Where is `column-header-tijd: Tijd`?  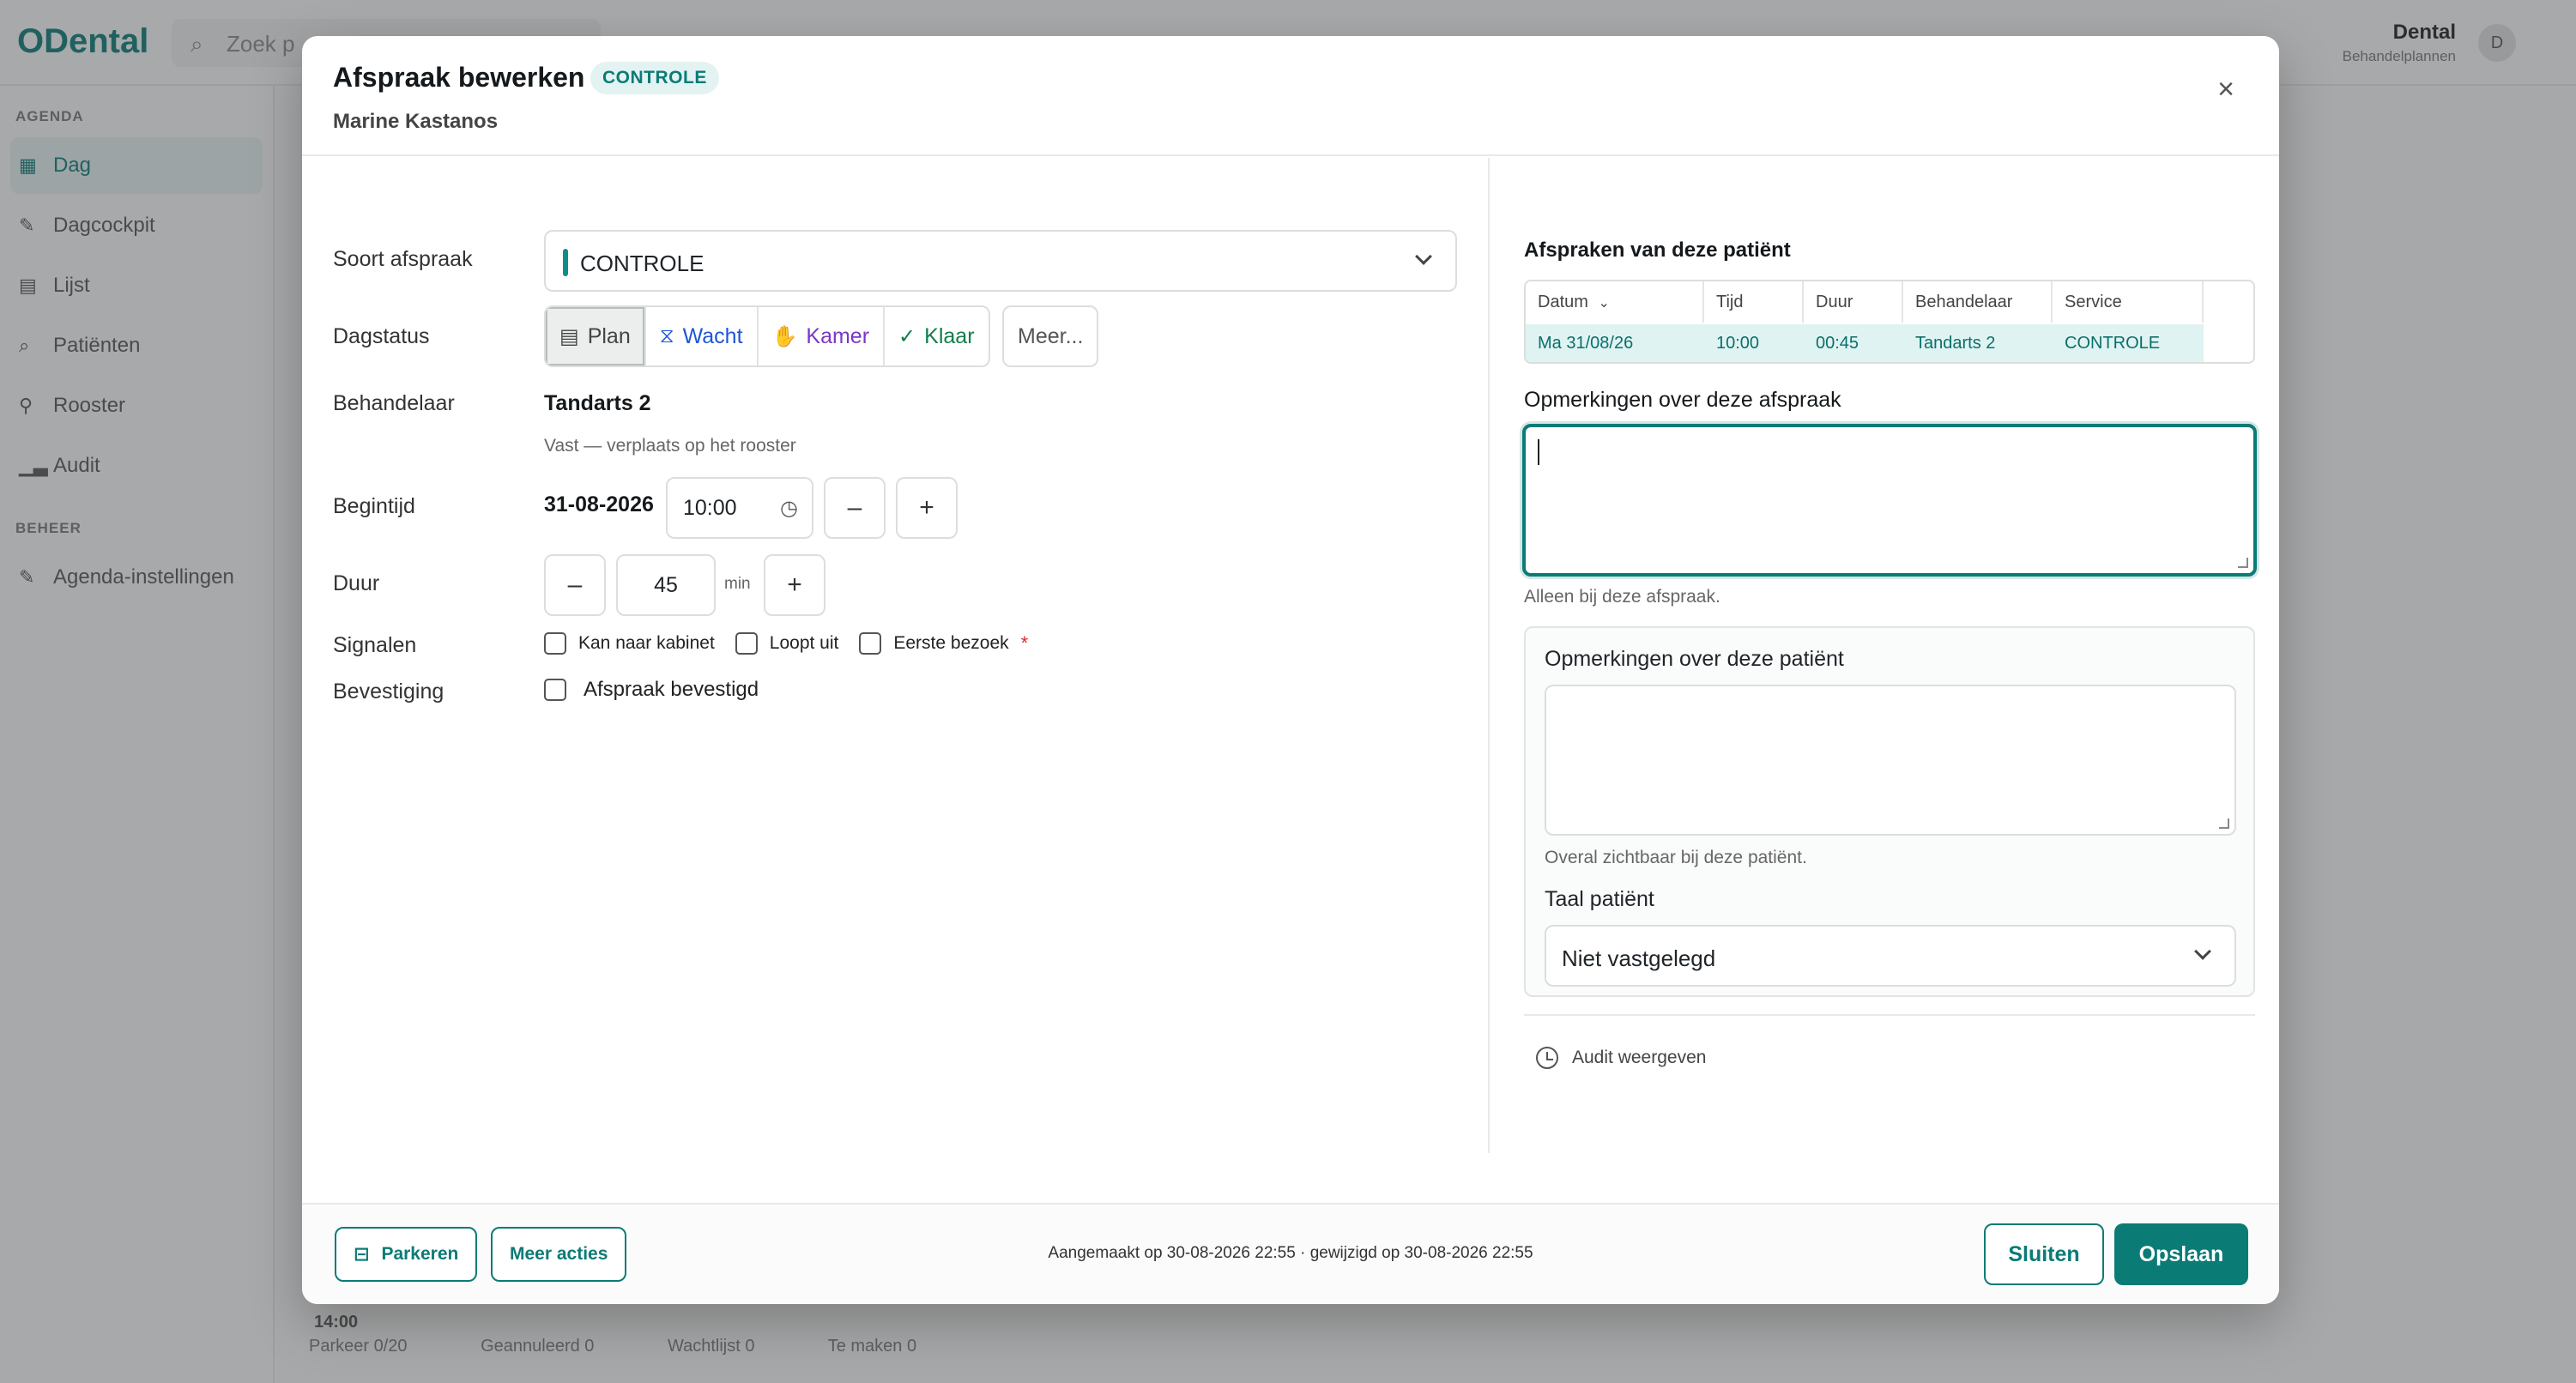
column-header-tijd: Tijd is located at coordinates (1754, 302).